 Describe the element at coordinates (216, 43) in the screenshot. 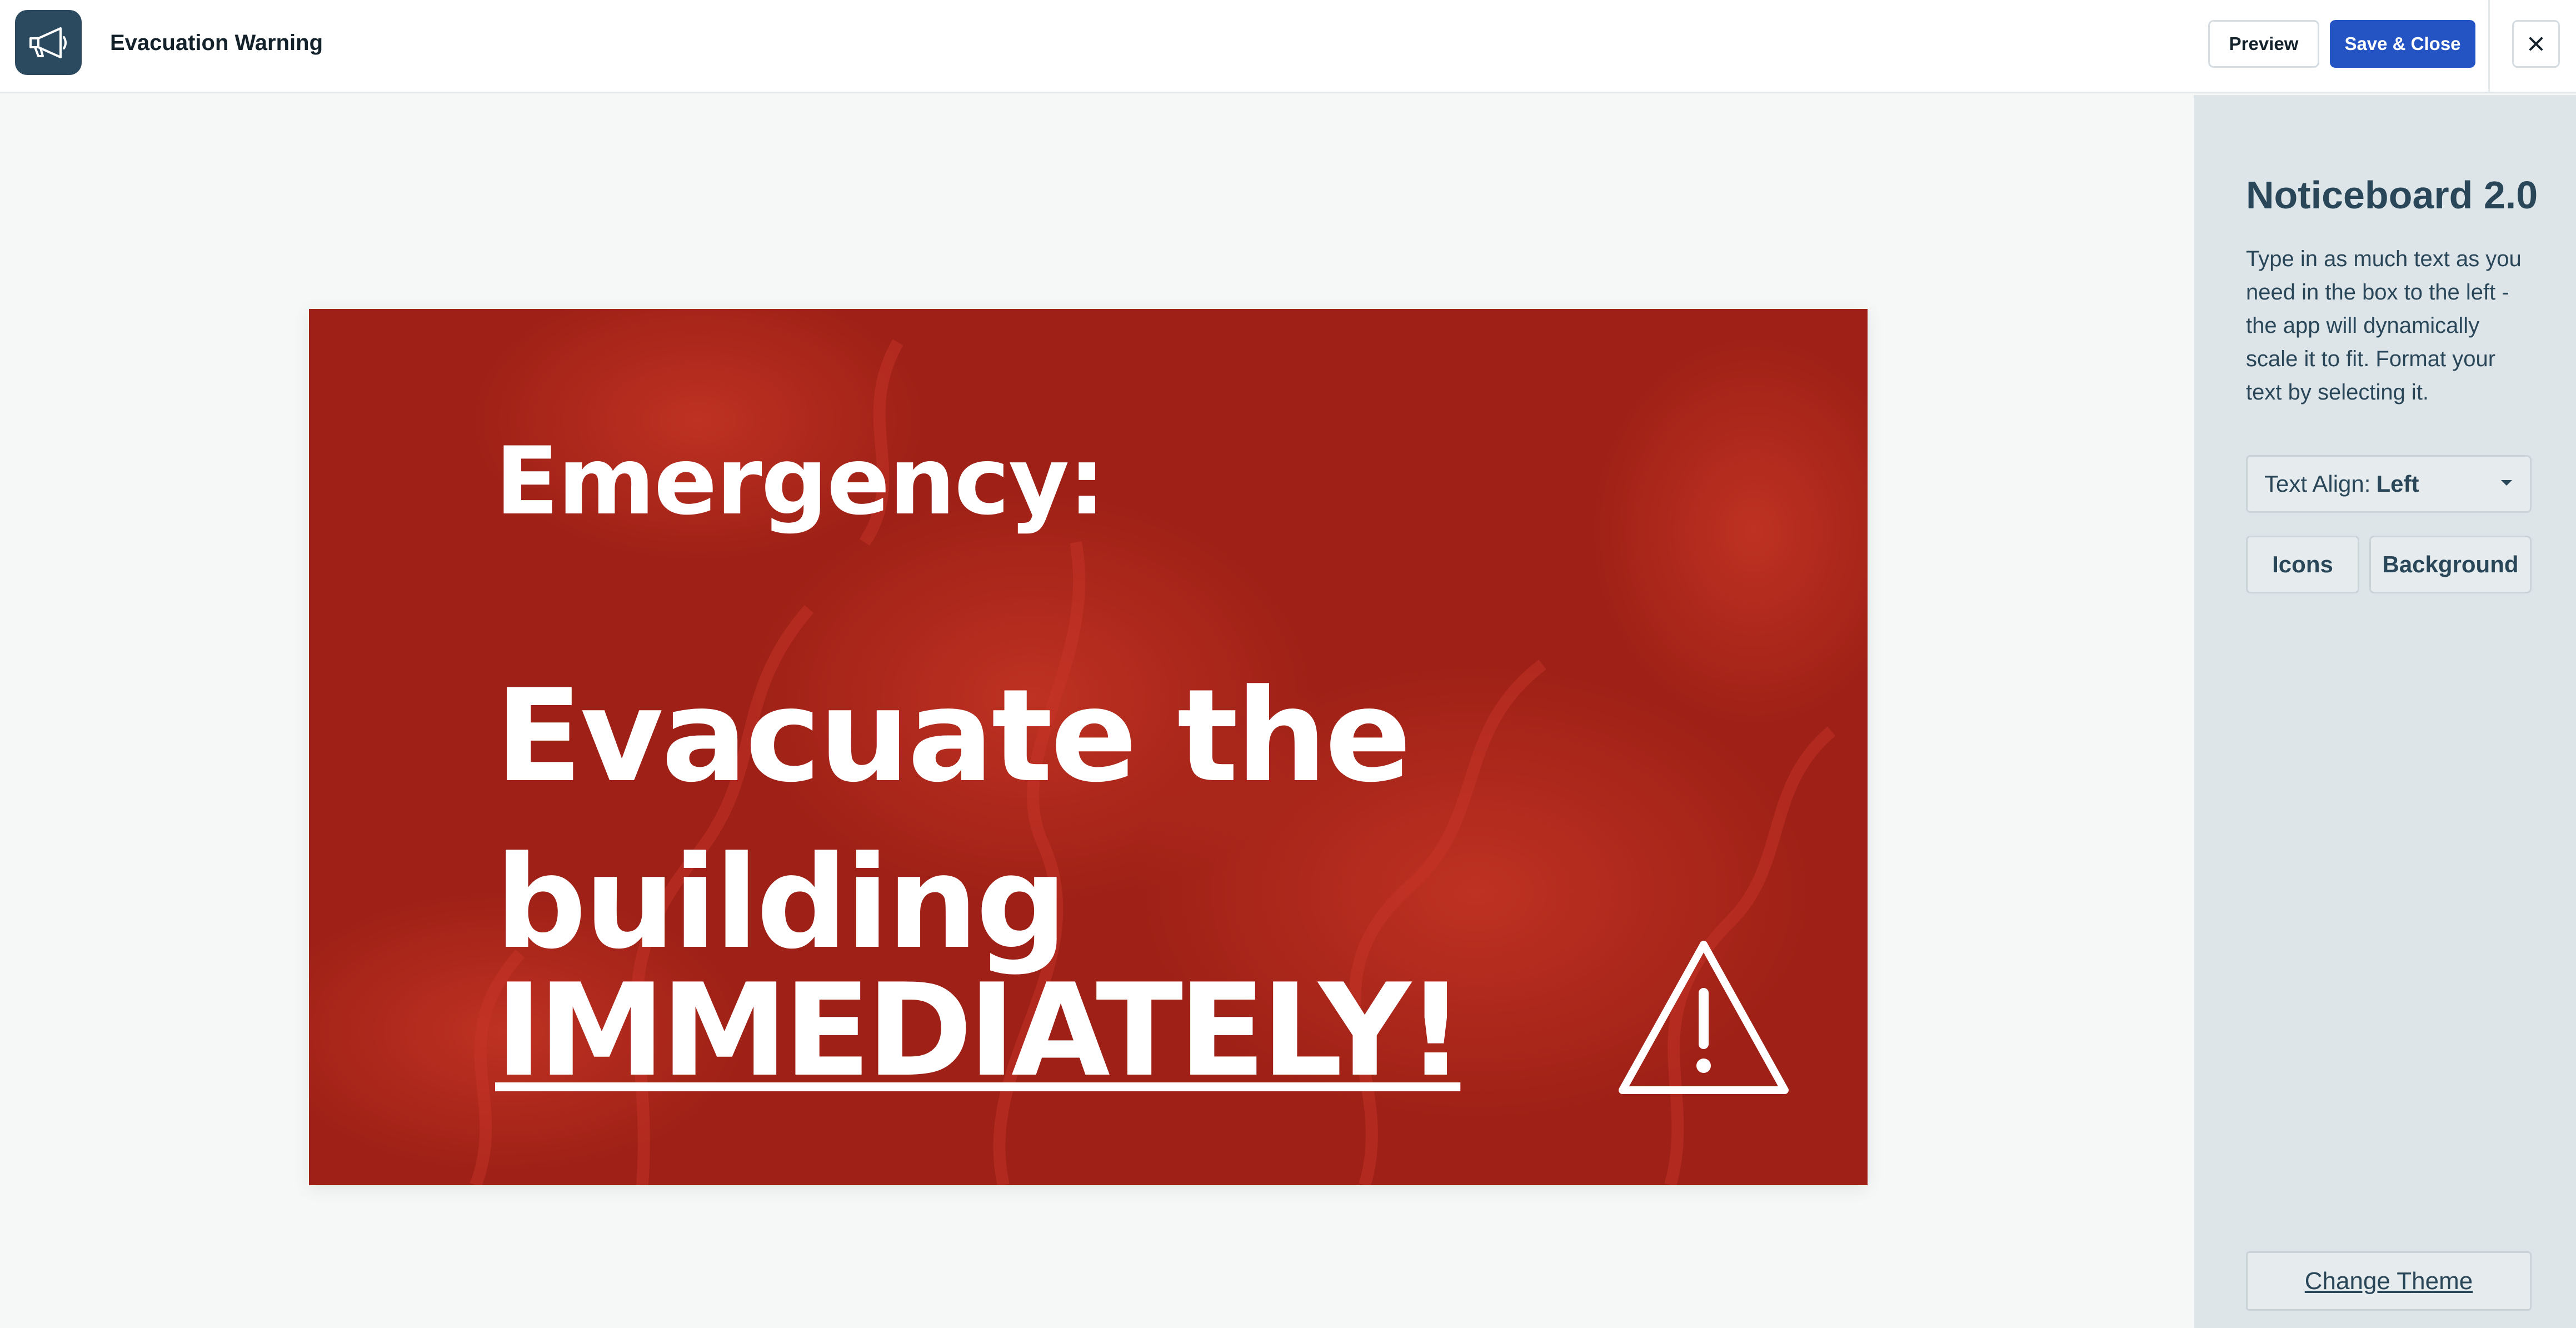

I see `app-title: Evacuation Warning` at that location.